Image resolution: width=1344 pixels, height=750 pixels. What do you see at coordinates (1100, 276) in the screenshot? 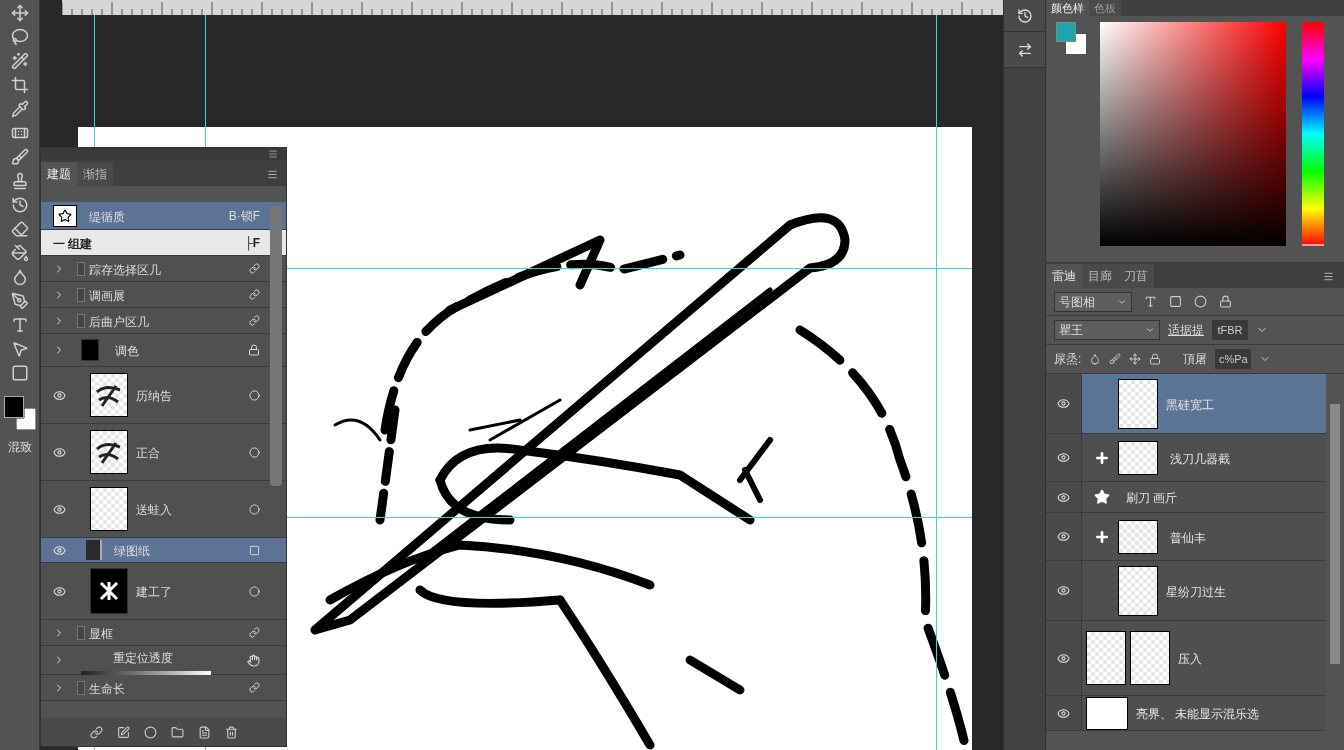
I see `panel-tab: 目廊` at bounding box center [1100, 276].